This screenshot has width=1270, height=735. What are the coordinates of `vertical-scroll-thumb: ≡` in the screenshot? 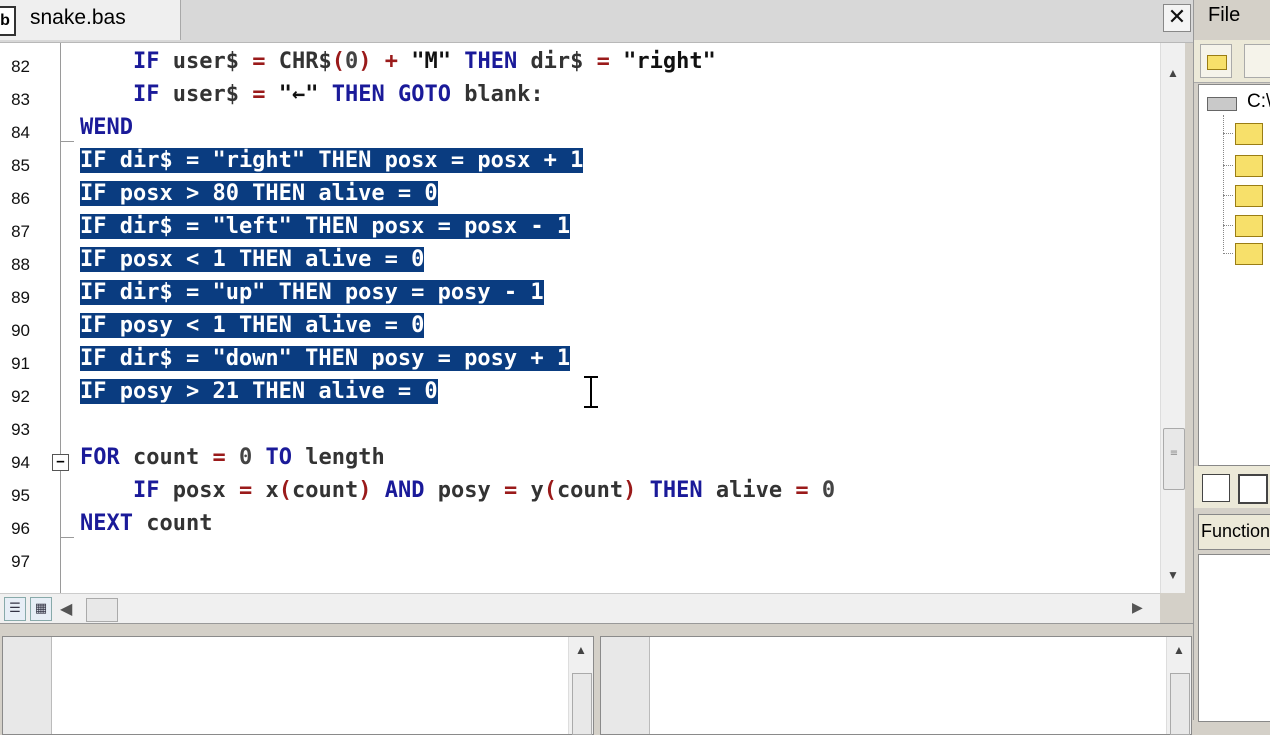 It's located at (1174, 459).